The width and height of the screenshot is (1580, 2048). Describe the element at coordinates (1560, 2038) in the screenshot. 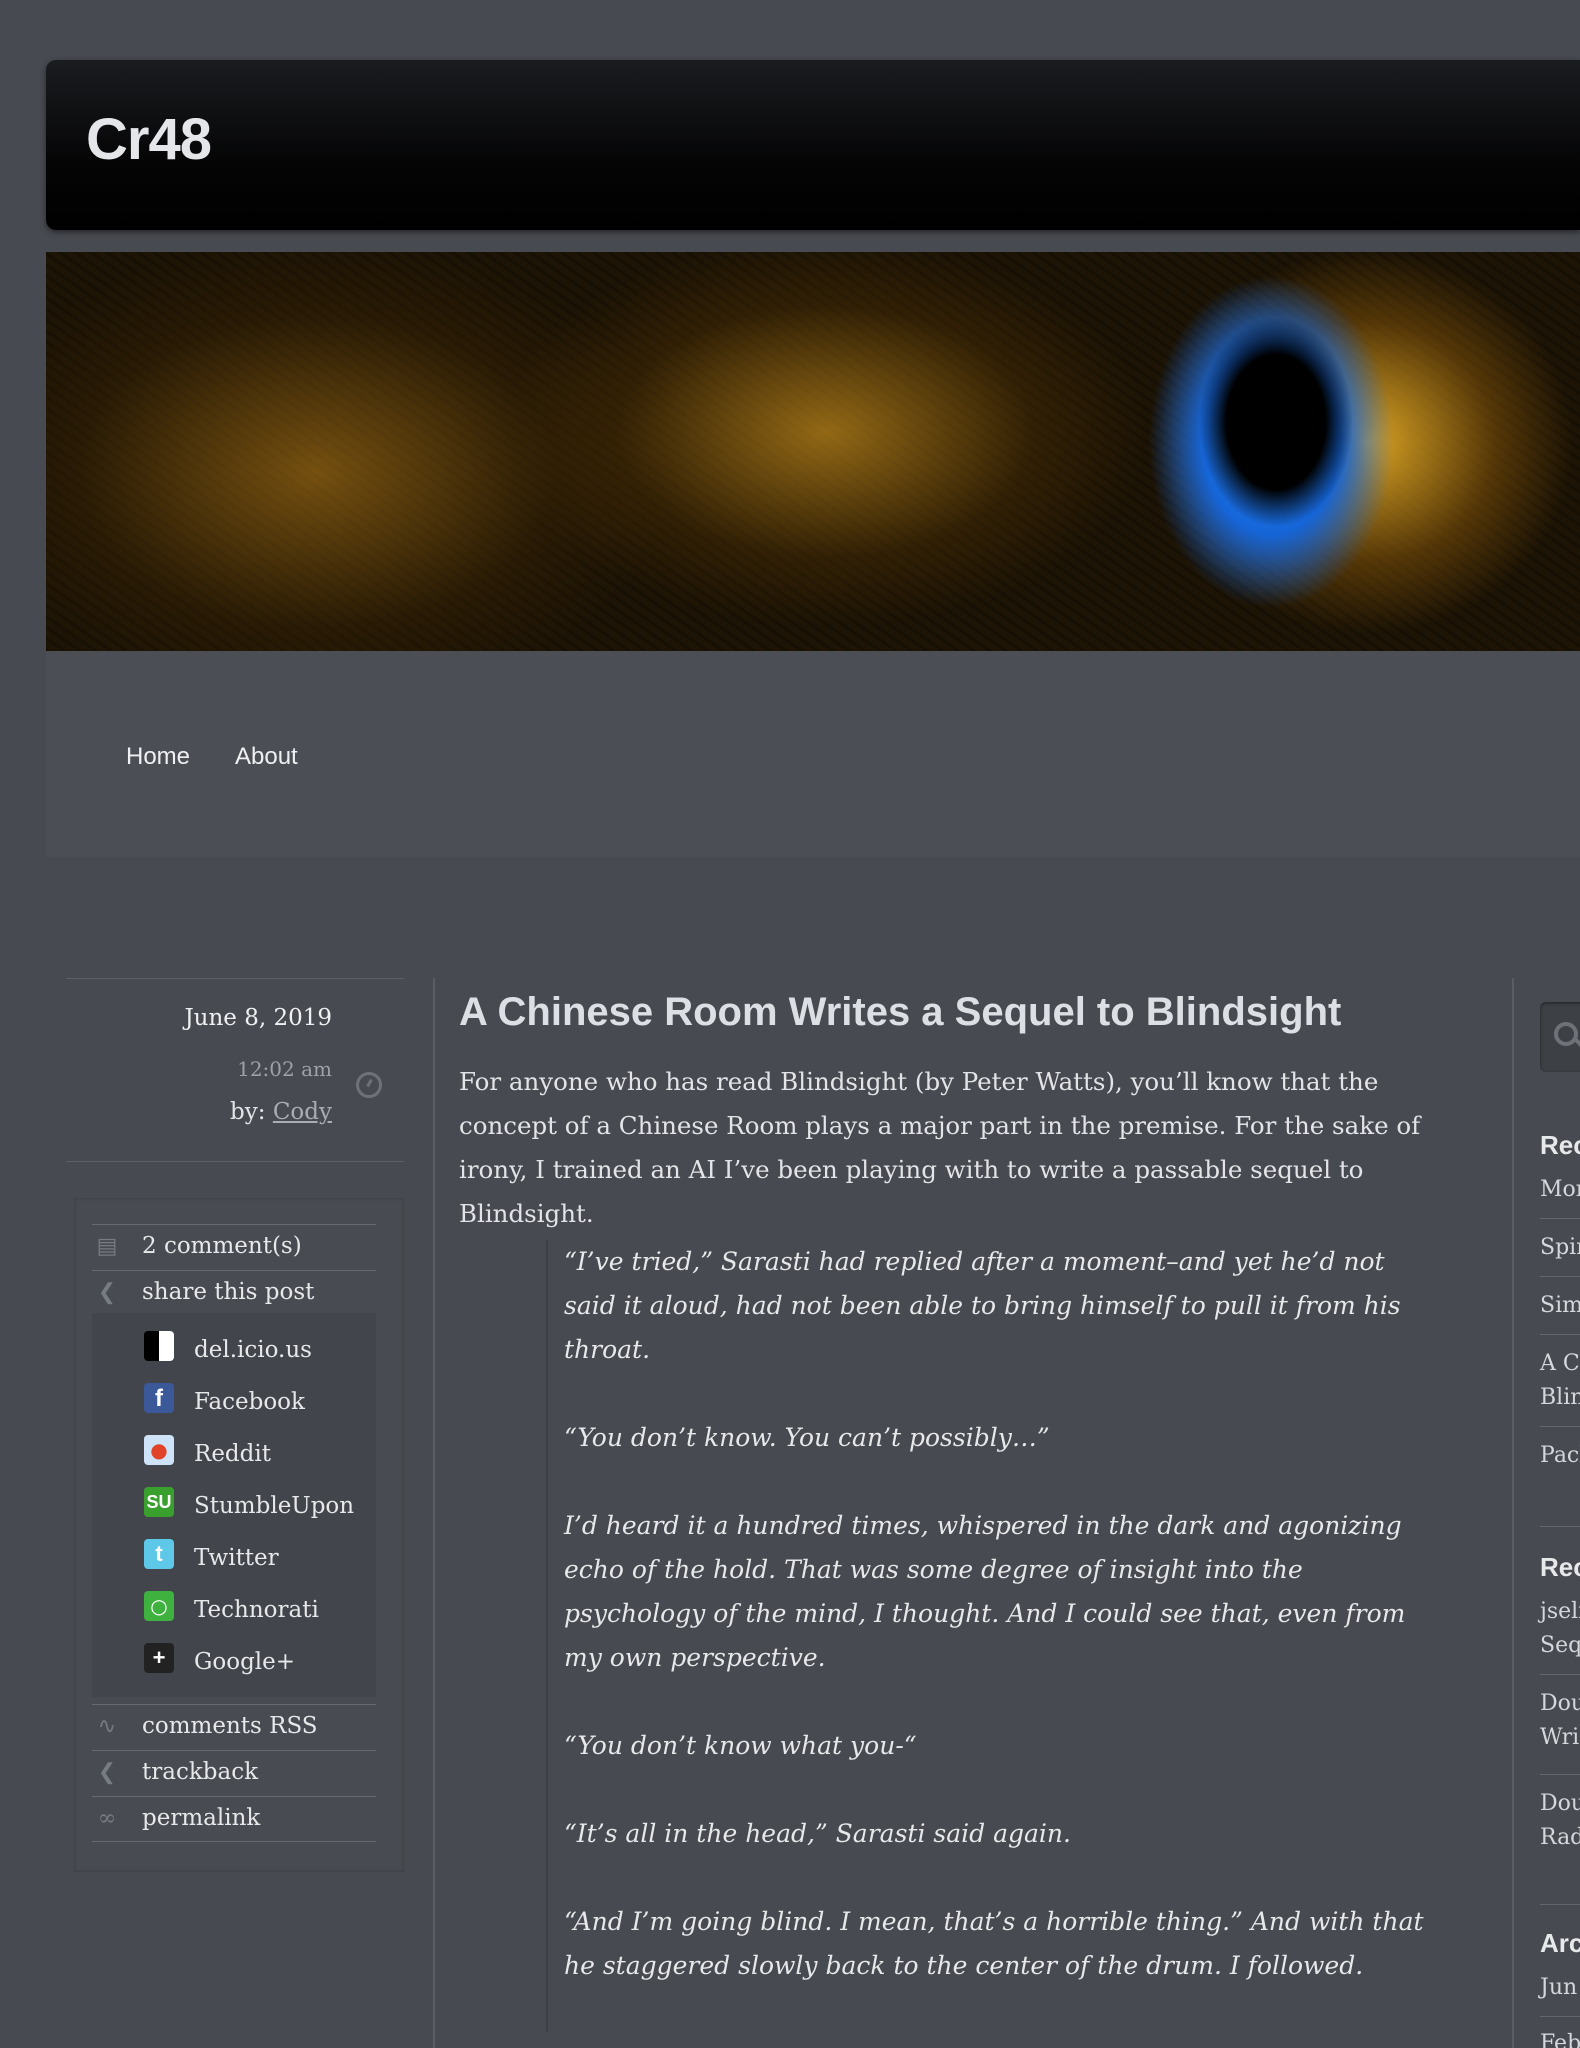

I see `archive-link: Feb` at that location.